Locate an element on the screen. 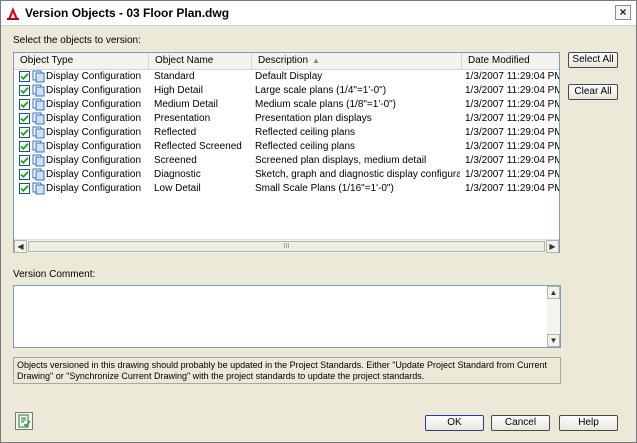 This screenshot has height=443, width=637. horizontal-scrollbar: ◀ III ▶ is located at coordinates (286, 246).